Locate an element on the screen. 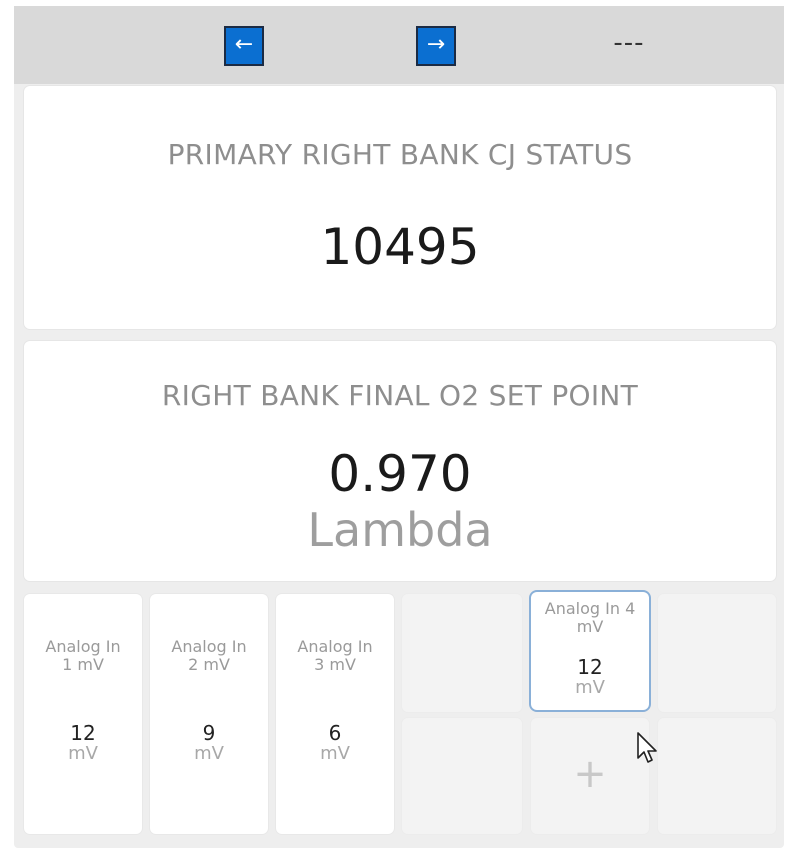 The height and width of the screenshot is (854, 797). plus-icon: + is located at coordinates (590, 774).